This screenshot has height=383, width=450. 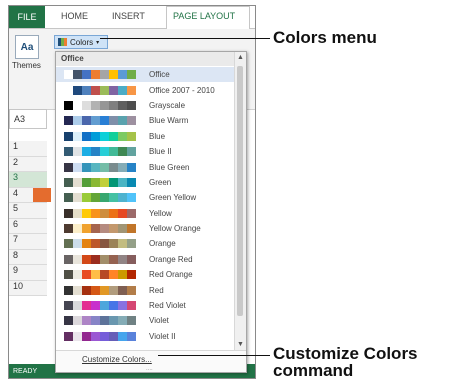 What do you see at coordinates (214, 355) in the screenshot?
I see `callout-line-customize` at bounding box center [214, 355].